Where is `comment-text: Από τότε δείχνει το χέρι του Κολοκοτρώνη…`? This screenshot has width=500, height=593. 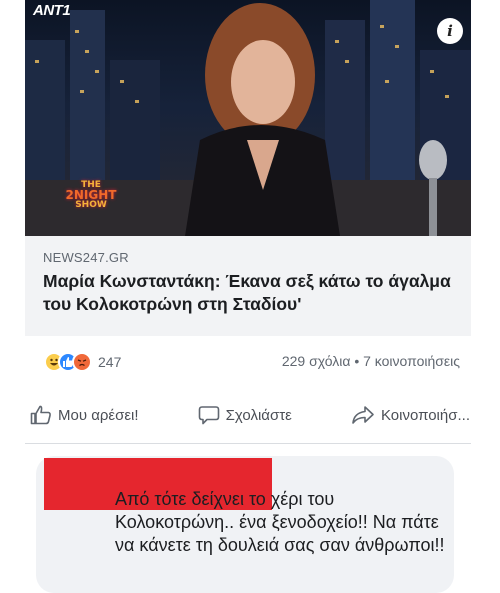
comment-text: Από τότε δείχνει το χέρι του Κολοκοτρώνη… is located at coordinates (280, 522).